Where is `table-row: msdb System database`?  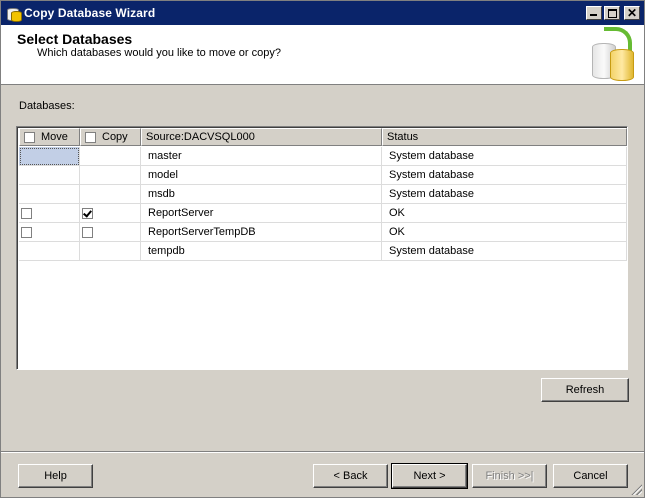
table-row: msdb System database is located at coordinates (323, 194).